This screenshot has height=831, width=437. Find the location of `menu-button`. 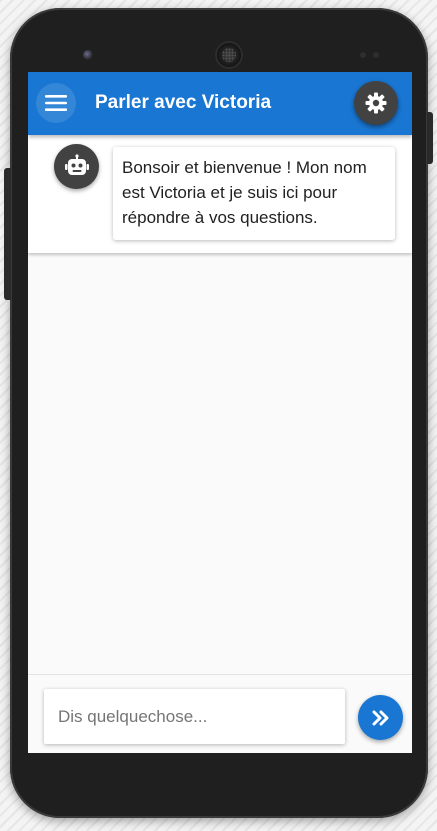

menu-button is located at coordinates (56, 103).